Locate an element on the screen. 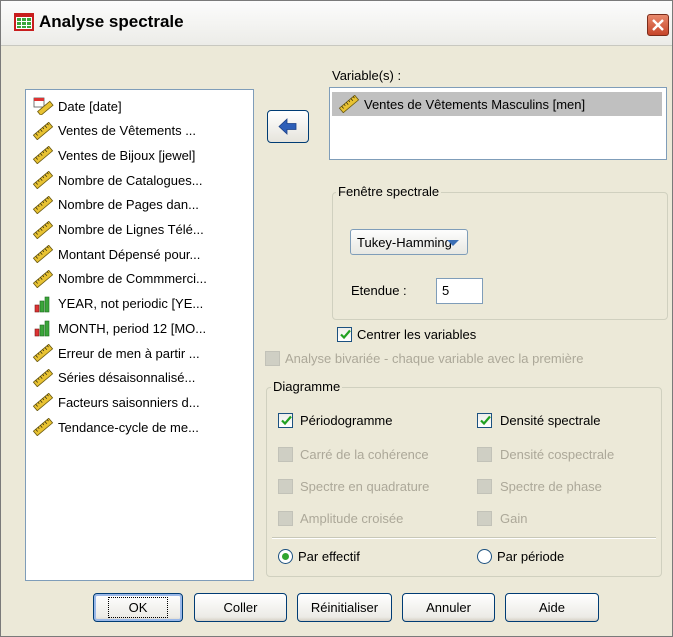 The width and height of the screenshot is (673, 637). span-label: Etendue : is located at coordinates (379, 290).